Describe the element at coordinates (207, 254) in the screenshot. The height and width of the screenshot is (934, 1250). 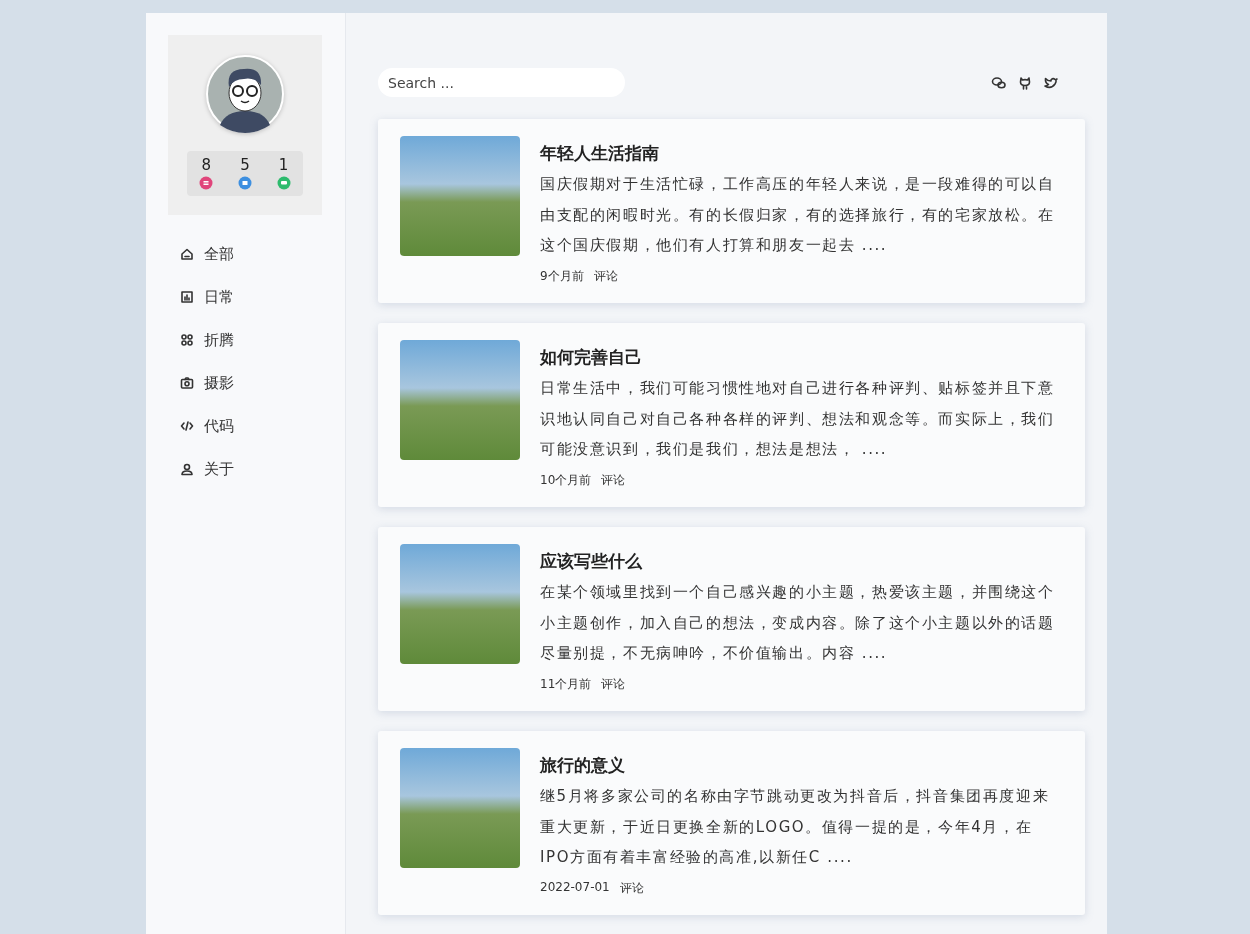
I see `nav-link: 全部` at that location.